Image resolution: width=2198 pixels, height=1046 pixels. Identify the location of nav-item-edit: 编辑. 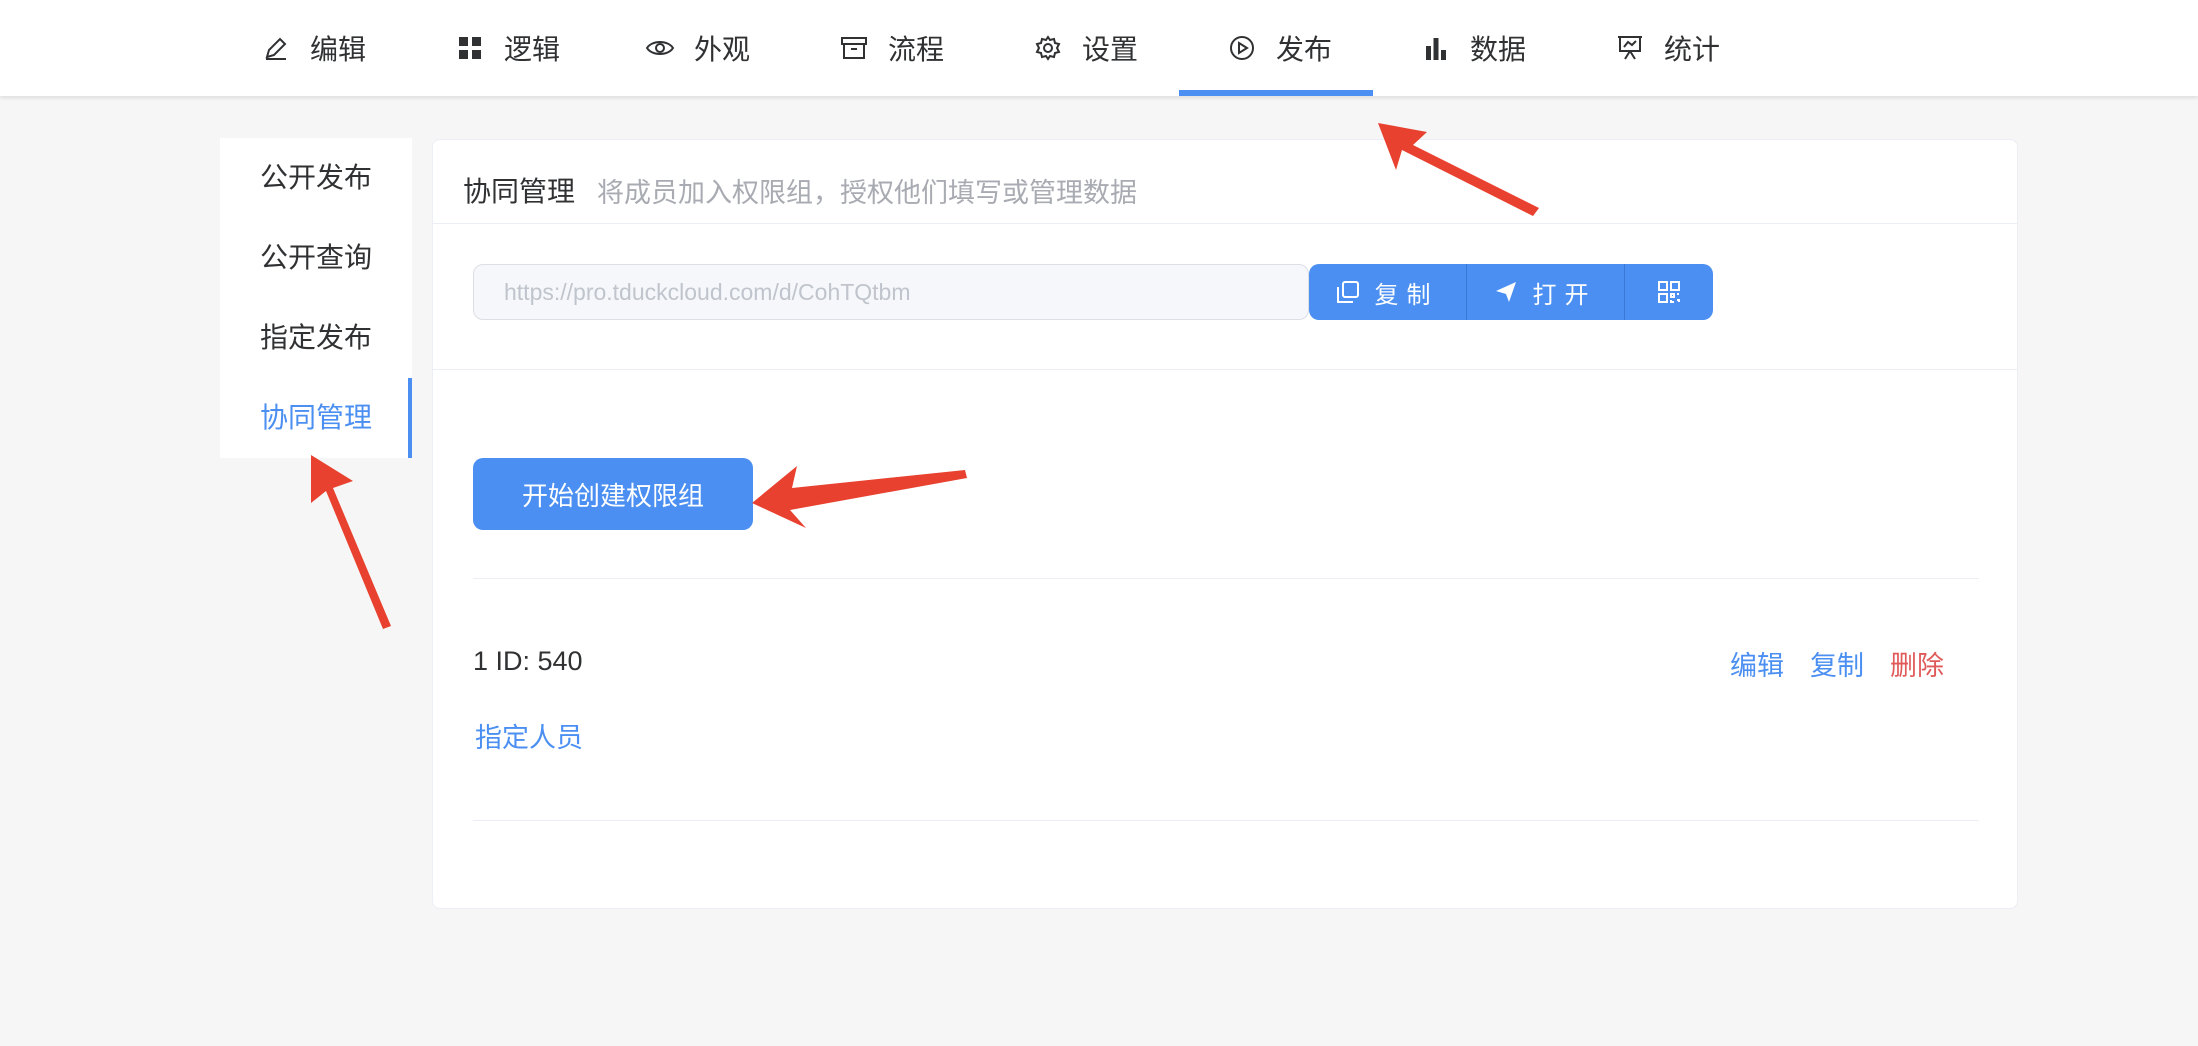
(314, 48).